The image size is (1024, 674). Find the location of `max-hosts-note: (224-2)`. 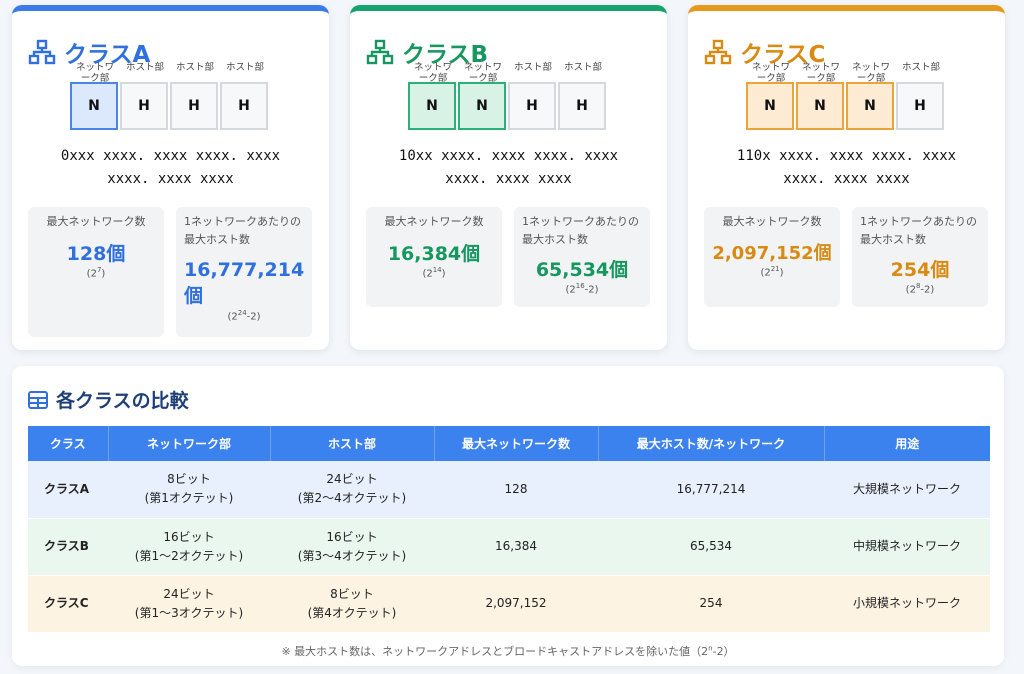

max-hosts-note: (224-2) is located at coordinates (244, 316).